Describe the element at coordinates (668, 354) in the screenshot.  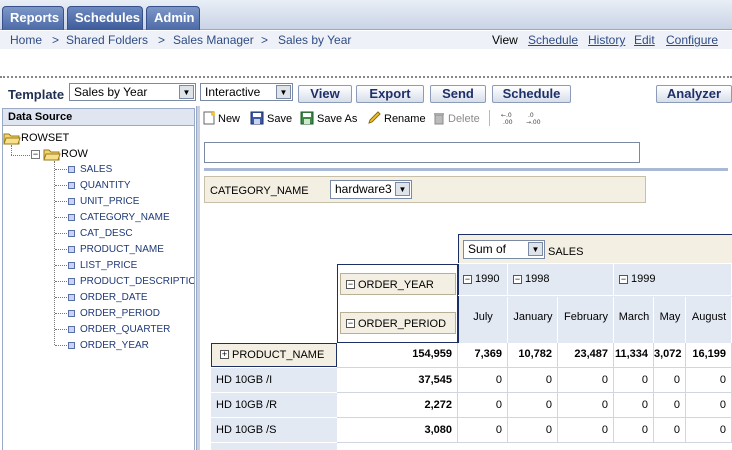
I see `total-value: 3,072` at that location.